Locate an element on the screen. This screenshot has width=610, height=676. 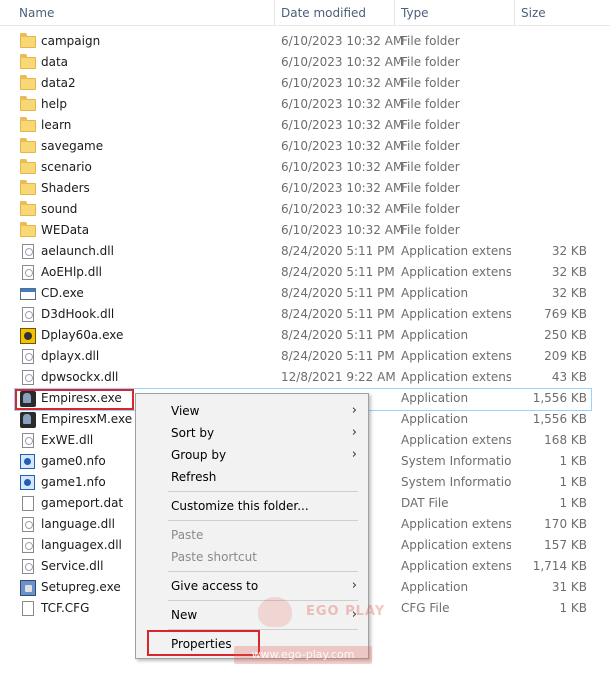
file-name: ExWE.dll is located at coordinates (67, 440).